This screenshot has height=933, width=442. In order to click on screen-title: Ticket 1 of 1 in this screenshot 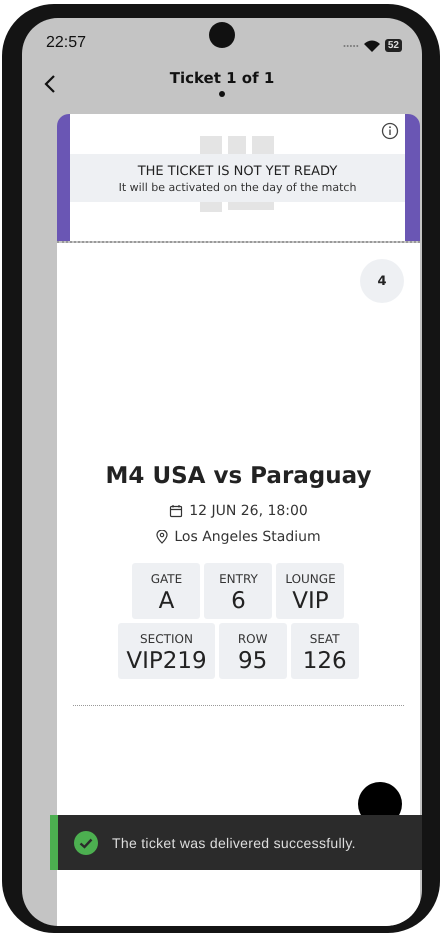, I will do `click(222, 78)`.